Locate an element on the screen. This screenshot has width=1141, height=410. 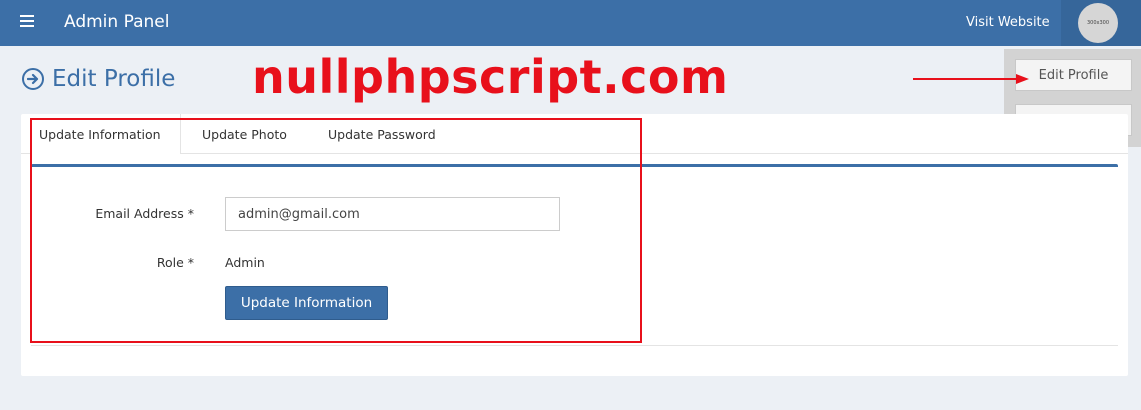
app-title: Admin Panel is located at coordinates (117, 22).